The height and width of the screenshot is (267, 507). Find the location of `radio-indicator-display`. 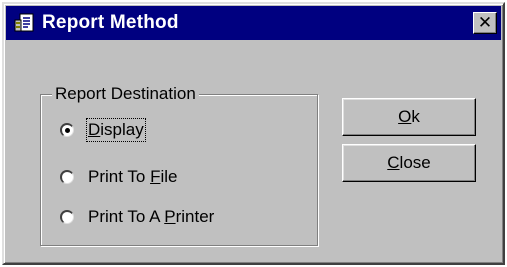

radio-indicator-display is located at coordinates (67, 130).